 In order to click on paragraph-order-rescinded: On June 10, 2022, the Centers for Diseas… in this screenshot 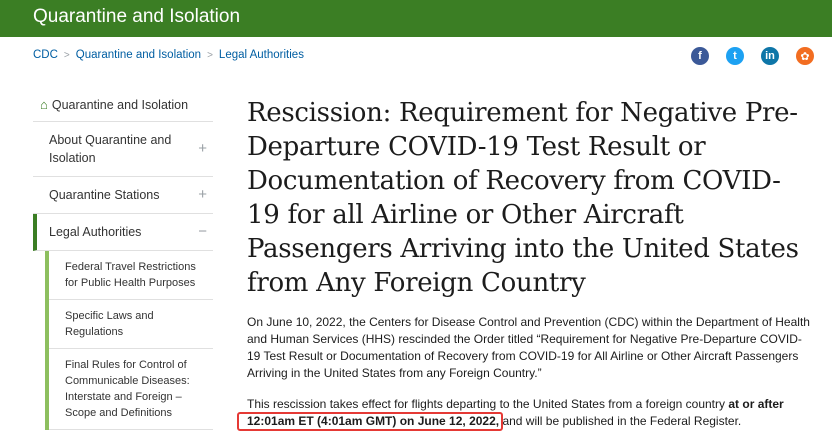, I will do `click(528, 347)`.